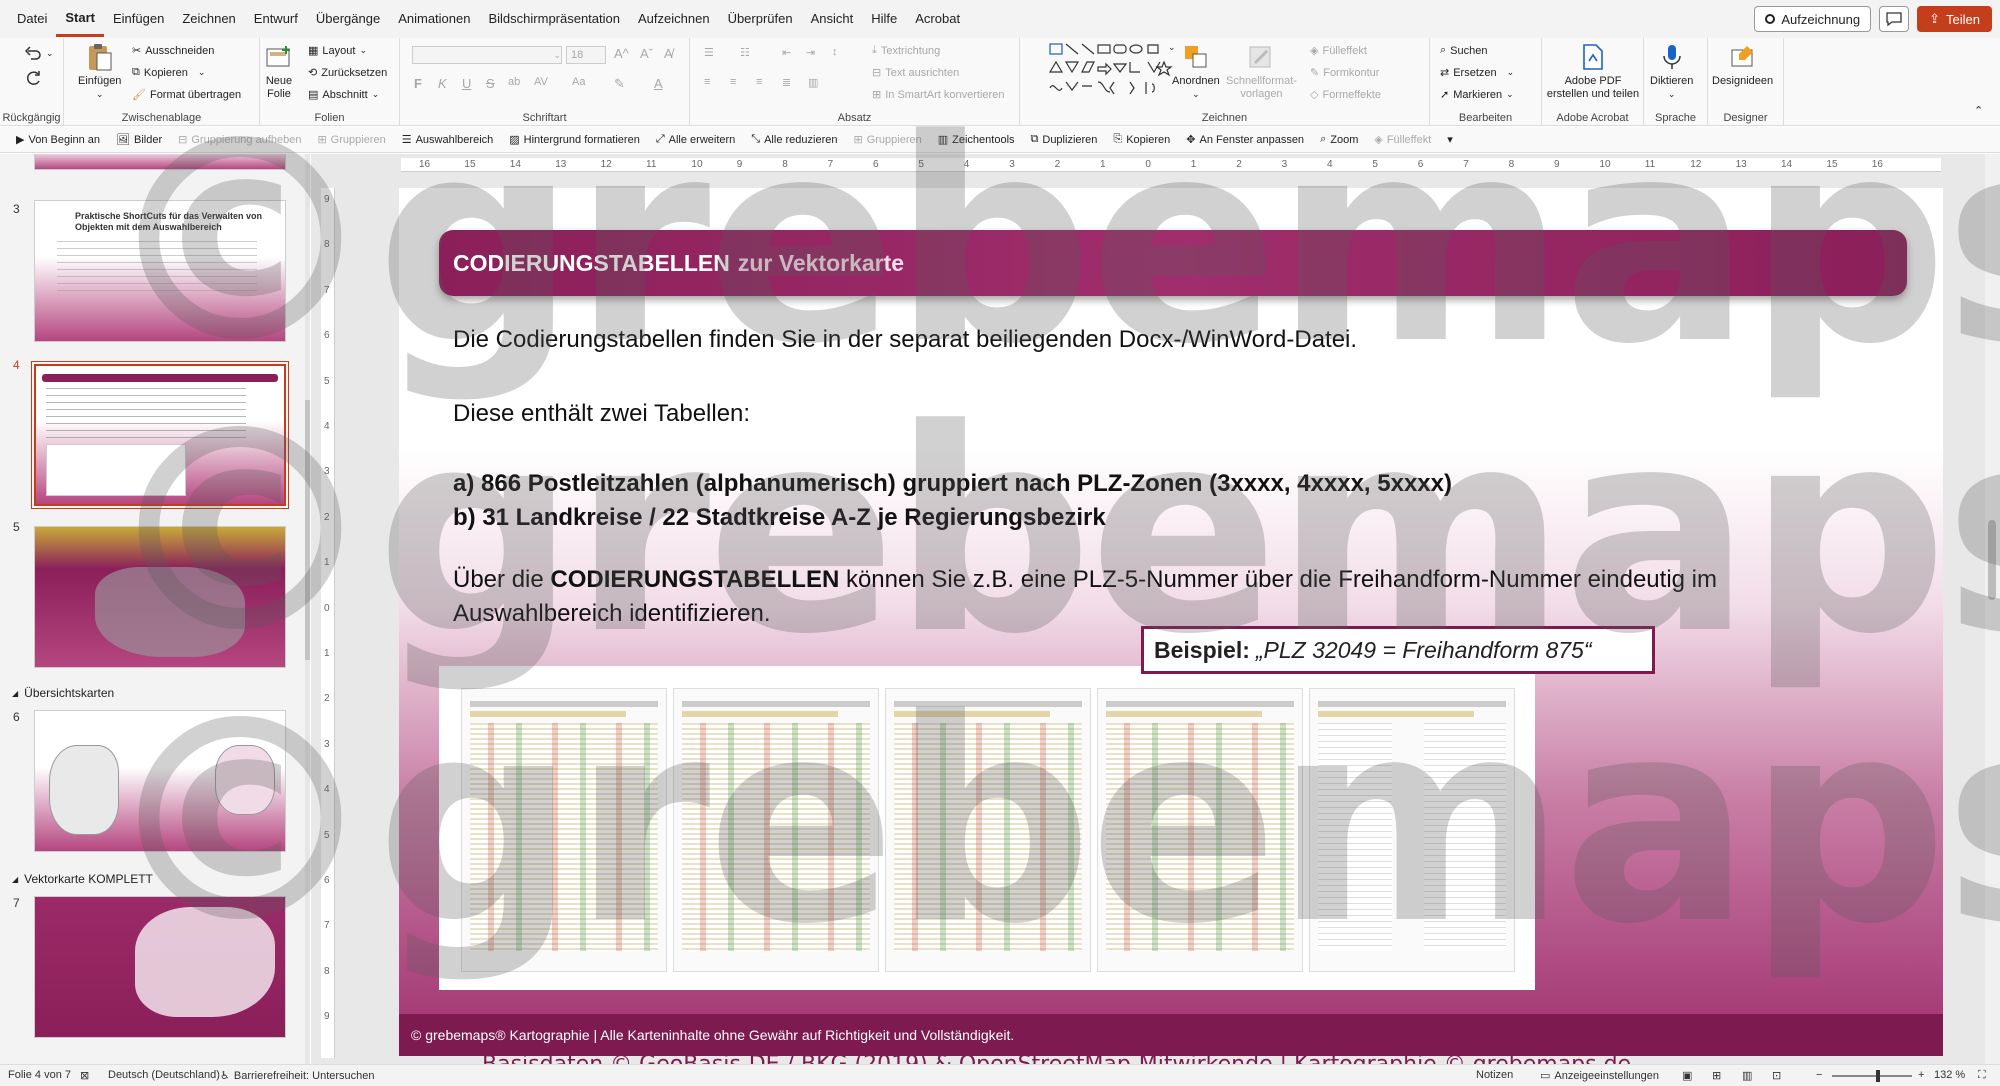 The image size is (2000, 1086). Describe the element at coordinates (1344, 73) in the screenshot. I see `outline-button: ✎ Formkontur` at that location.